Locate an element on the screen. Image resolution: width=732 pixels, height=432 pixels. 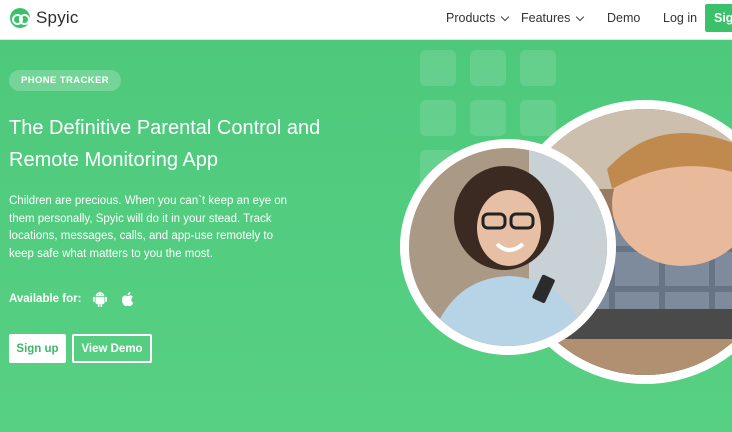
nav-features-label: Features is located at coordinates (546, 18).